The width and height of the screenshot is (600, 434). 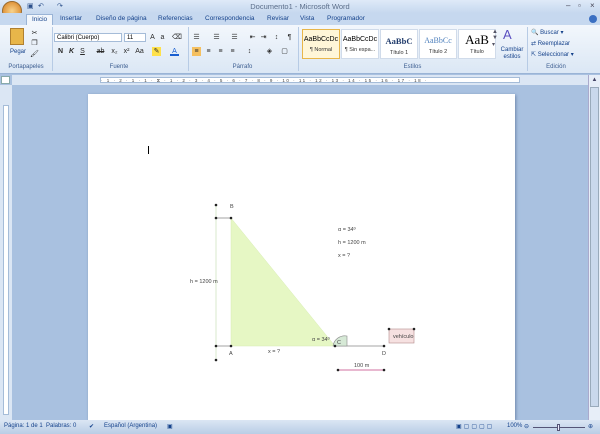 What do you see at coordinates (130, 426) in the screenshot?
I see `language: Español (Argentina)` at bounding box center [130, 426].